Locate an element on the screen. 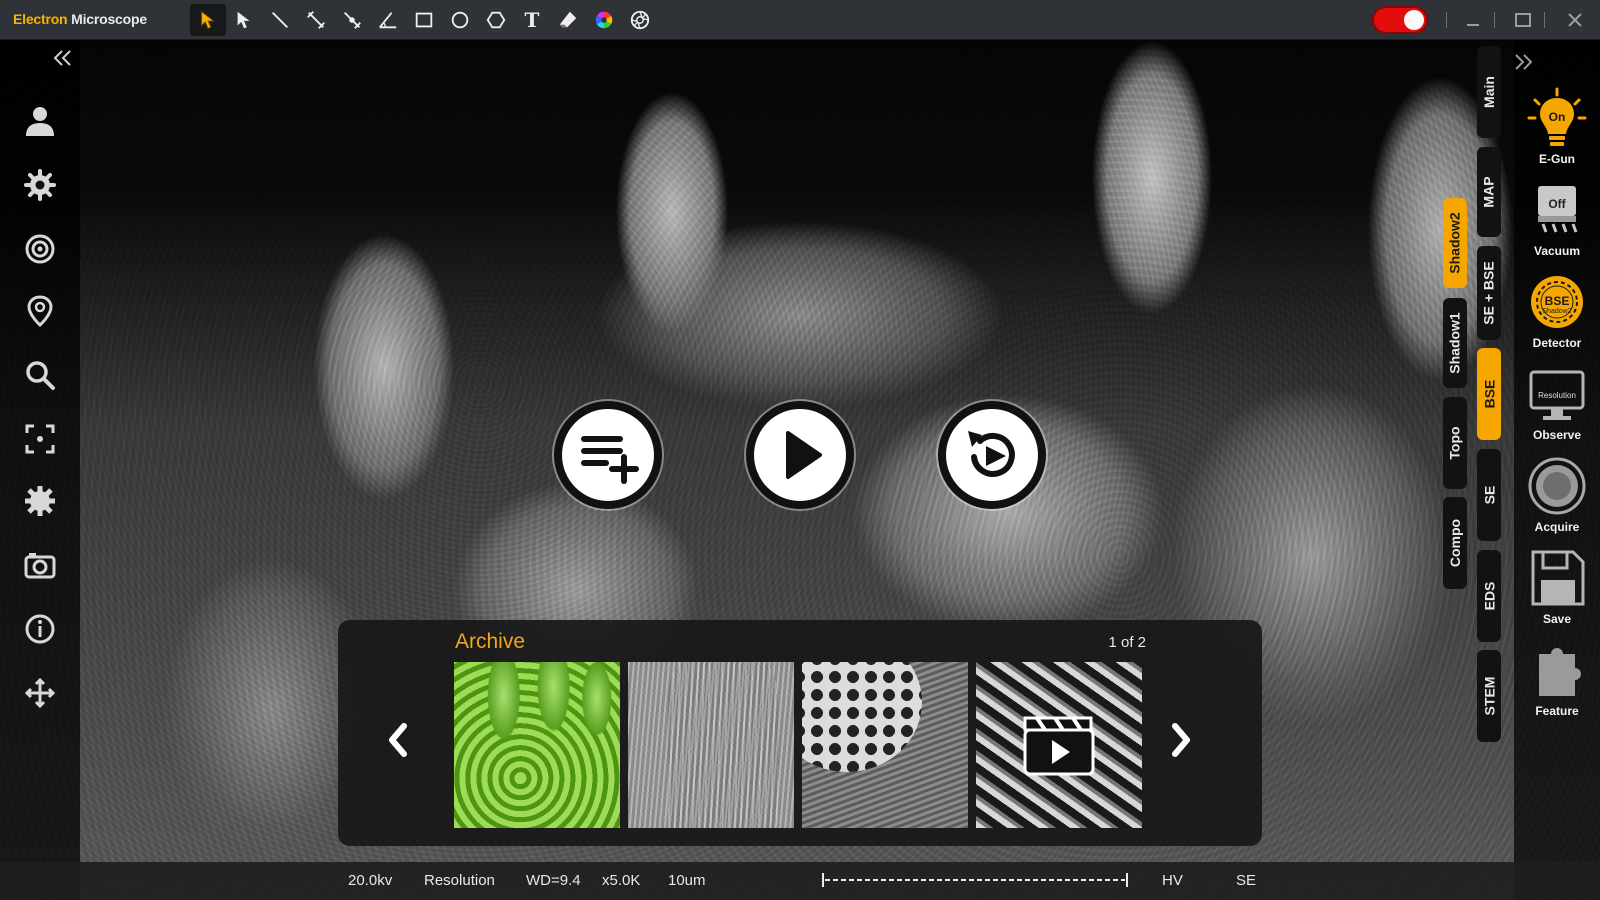 The height and width of the screenshot is (900, 1600). tab-label: Topo is located at coordinates (1455, 443).